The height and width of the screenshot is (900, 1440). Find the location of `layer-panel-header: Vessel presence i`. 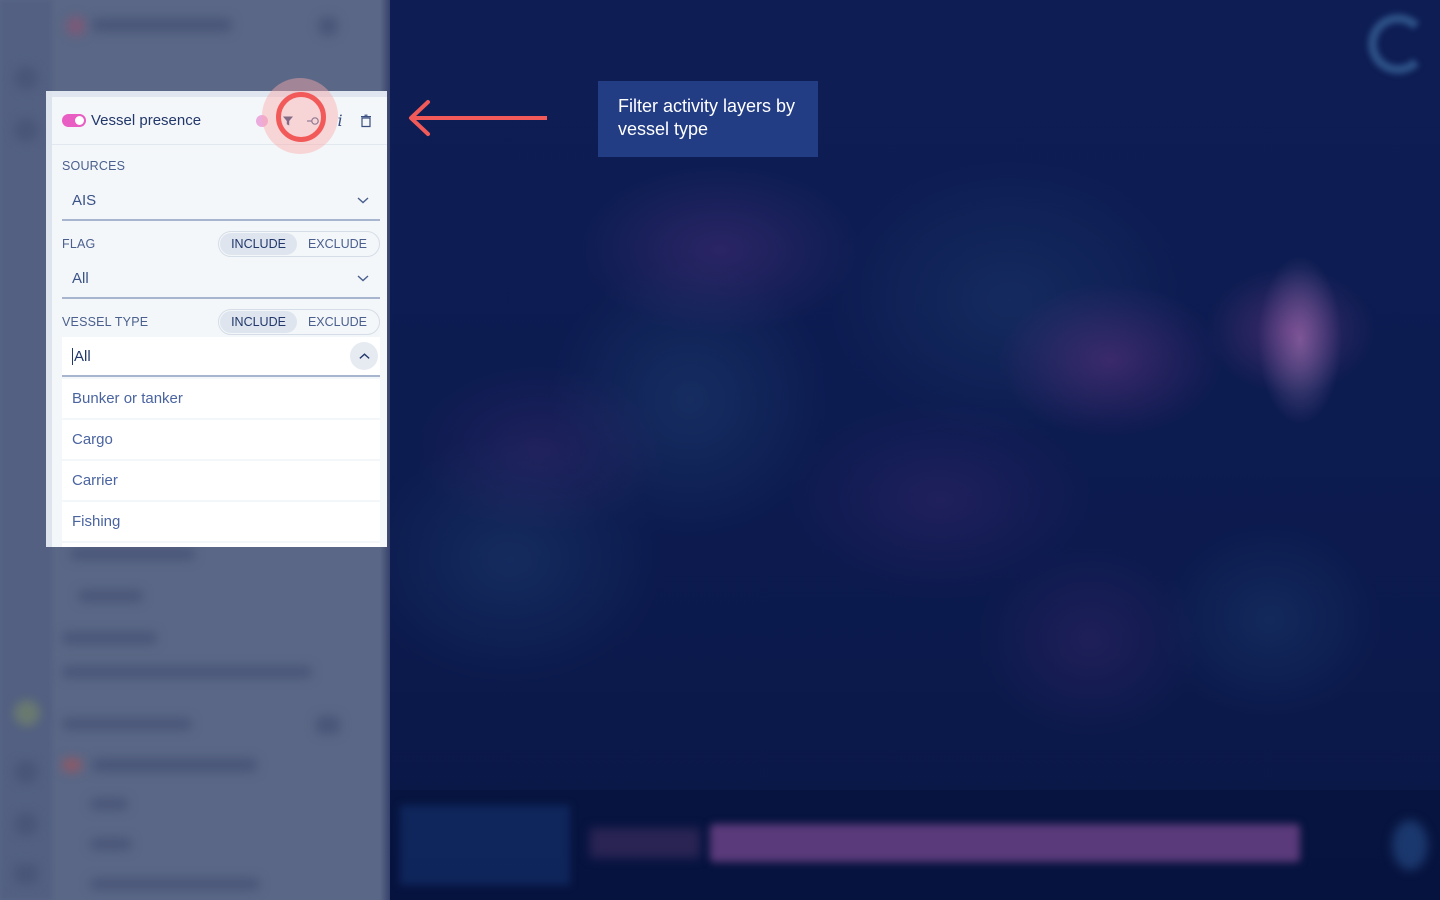

layer-panel-header: Vessel presence i is located at coordinates (219, 118).